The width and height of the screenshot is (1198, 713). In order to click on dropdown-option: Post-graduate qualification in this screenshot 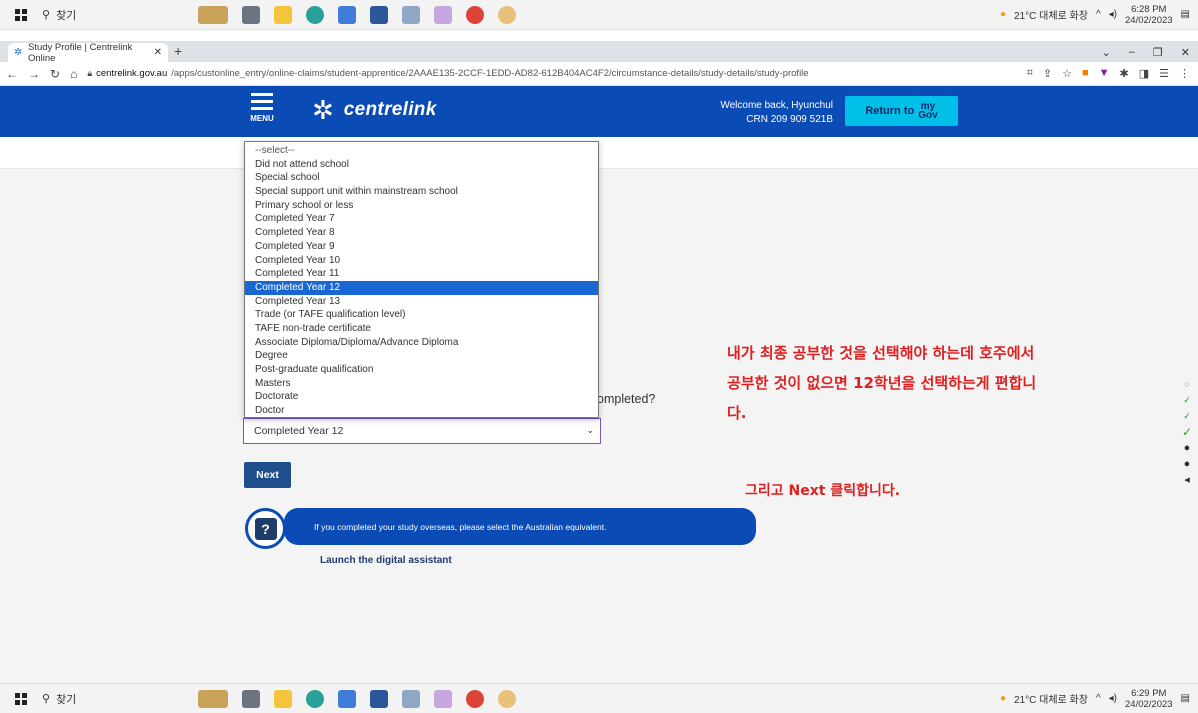, I will do `click(421, 370)`.